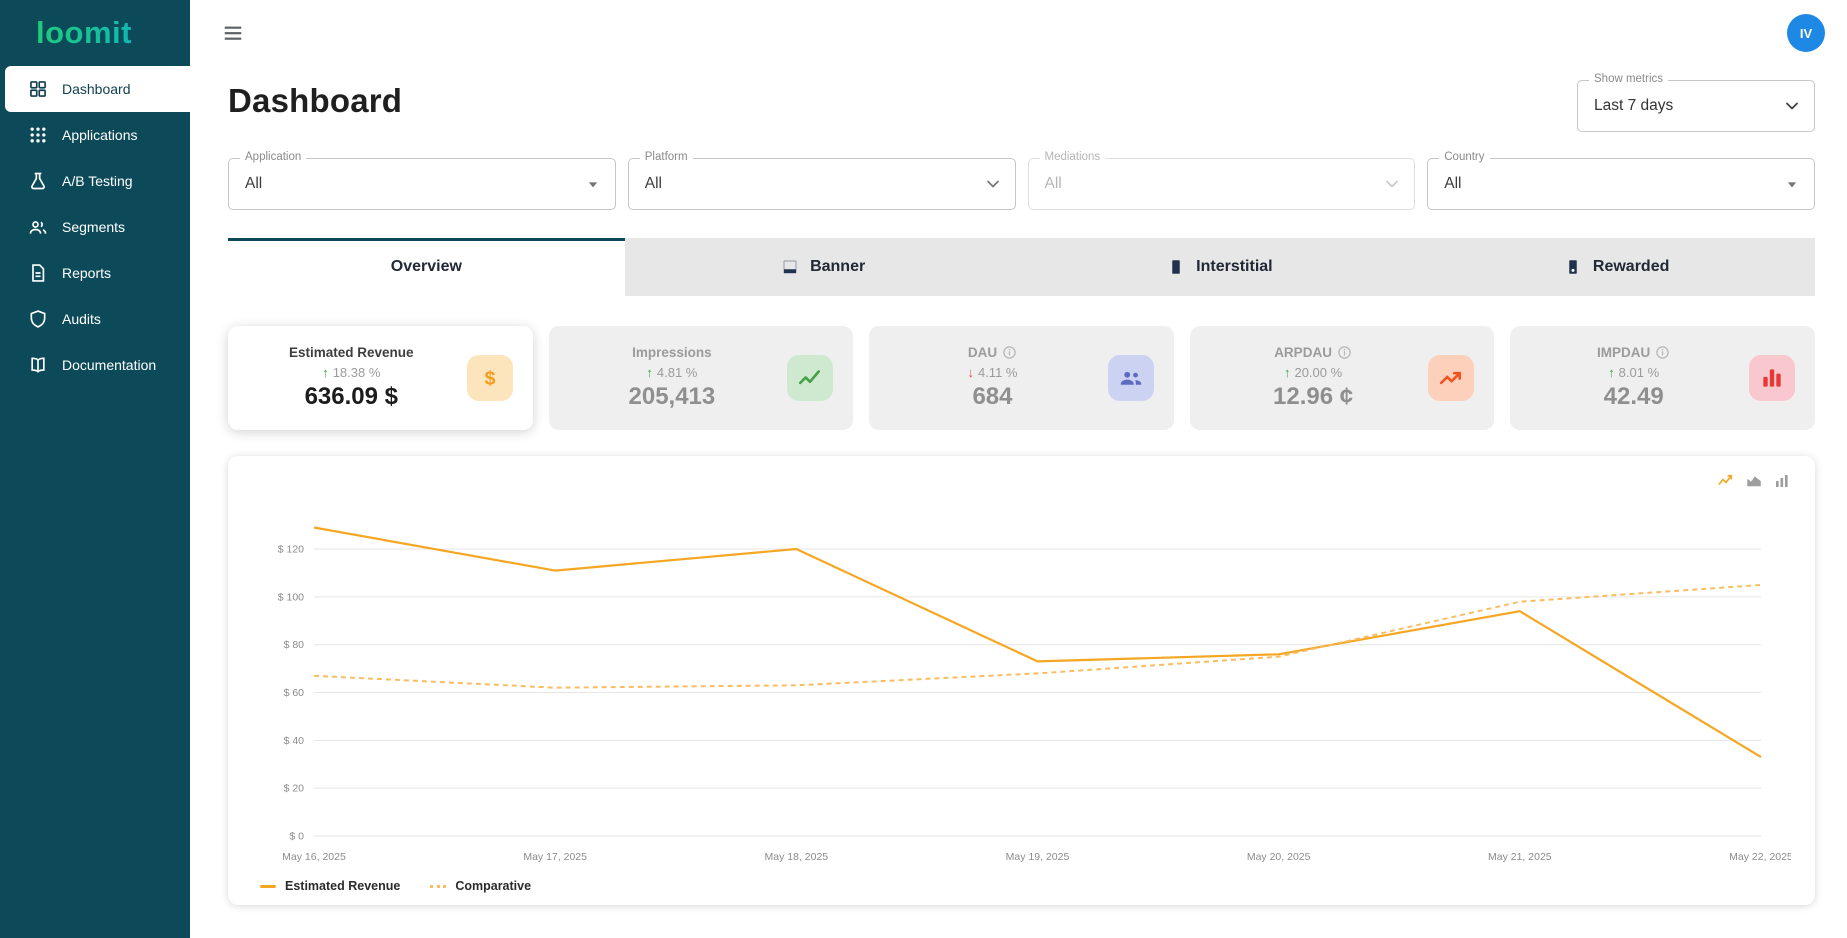  Describe the element at coordinates (291, 597) in the screenshot. I see `svg-text: $ 100` at that location.